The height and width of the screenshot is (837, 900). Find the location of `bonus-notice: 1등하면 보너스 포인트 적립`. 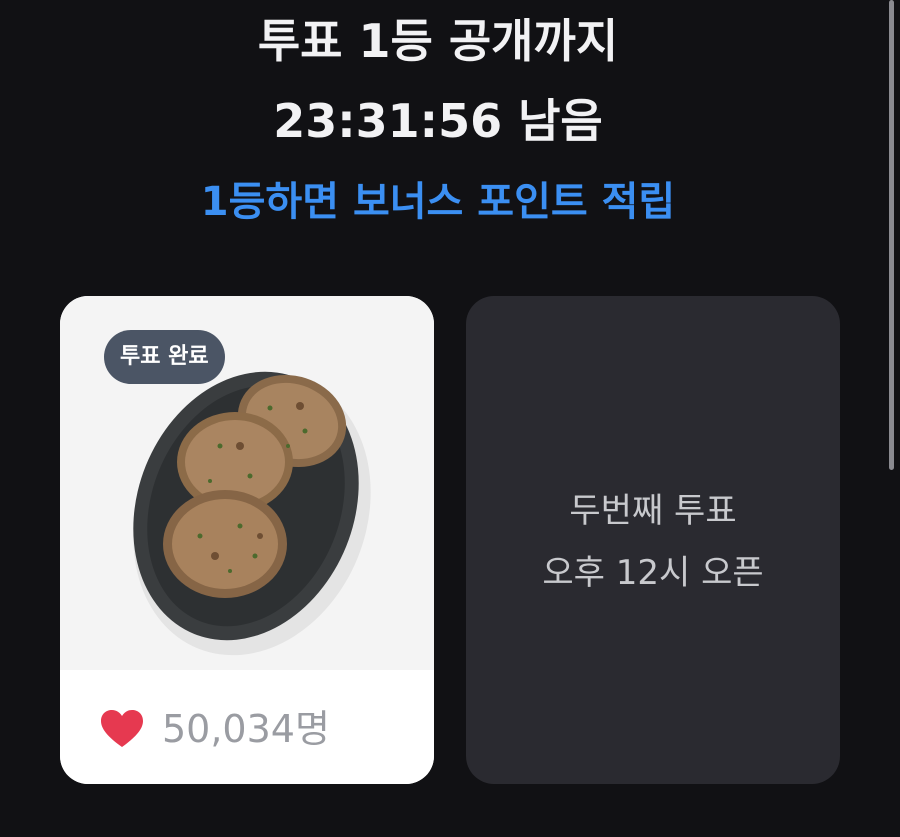

bonus-notice: 1등하면 보너스 포인트 적립 is located at coordinates (438, 202).